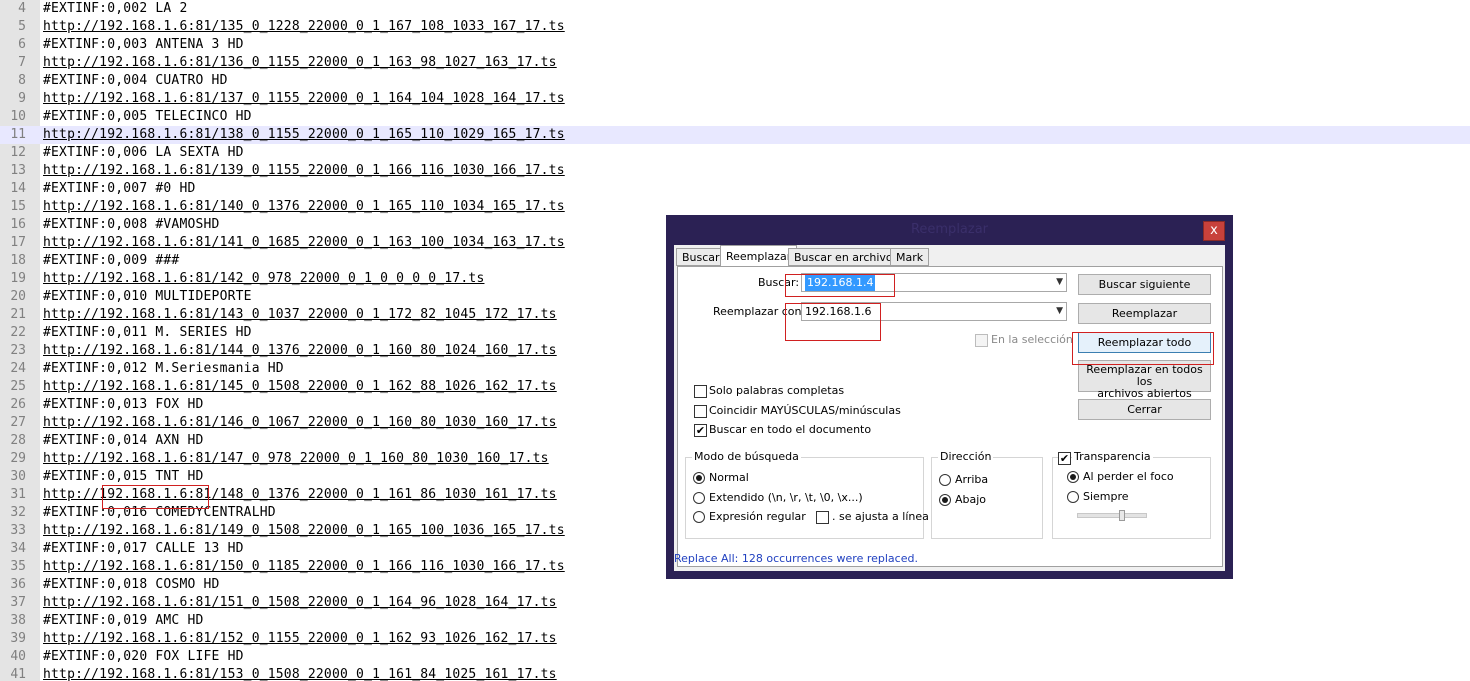 This screenshot has height=681, width=1470. I want to click on line-number: 13, so click(18, 170).